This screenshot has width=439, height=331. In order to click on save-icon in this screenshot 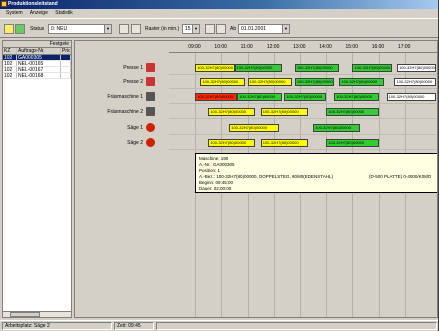, I will do `click(20, 29)`.